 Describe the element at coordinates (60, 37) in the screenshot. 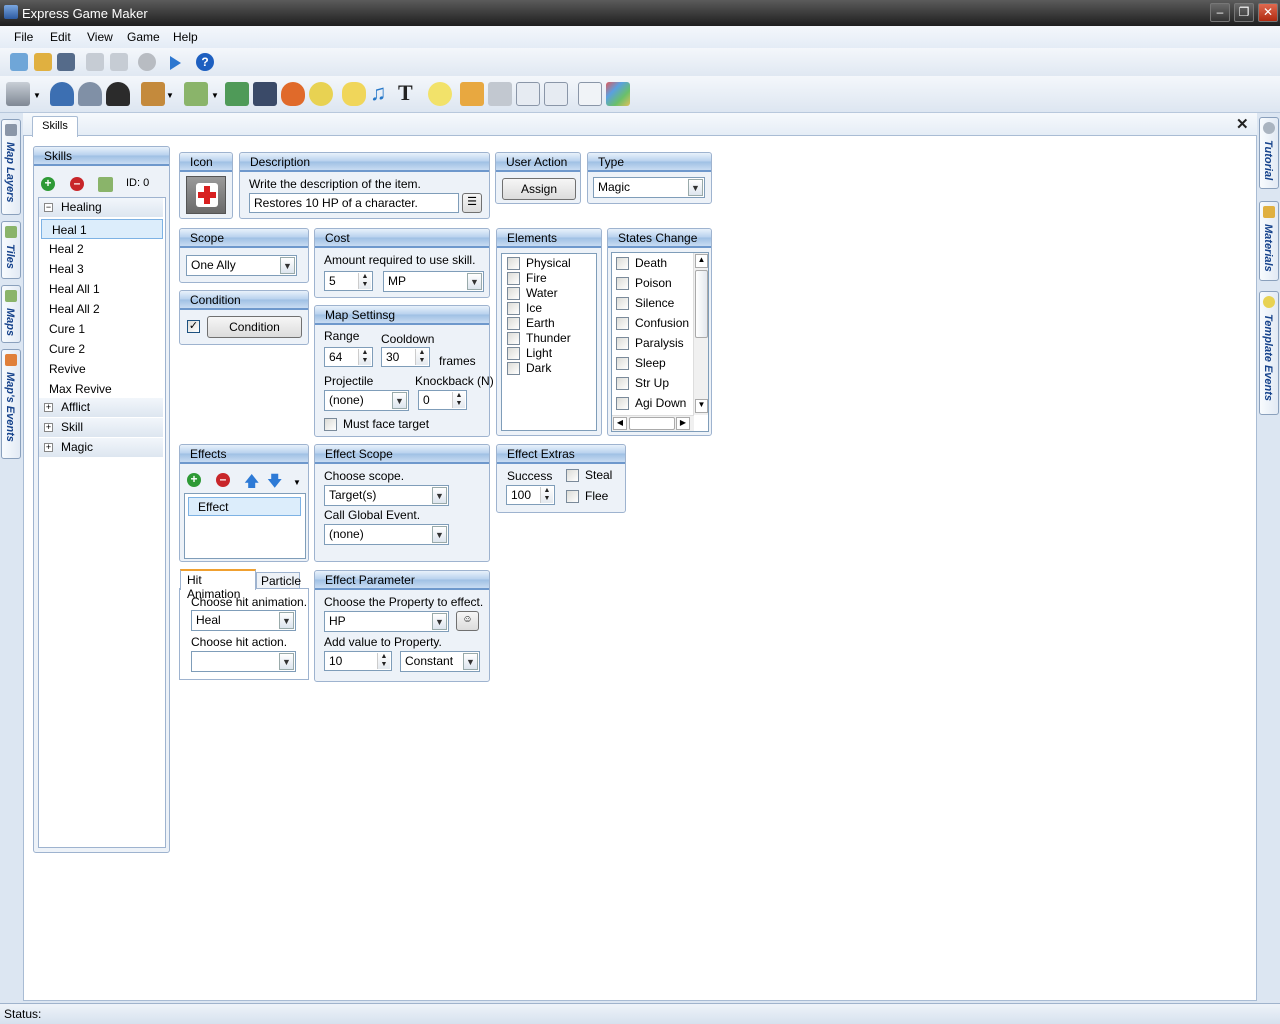

I see `menu-edit: Edit` at that location.